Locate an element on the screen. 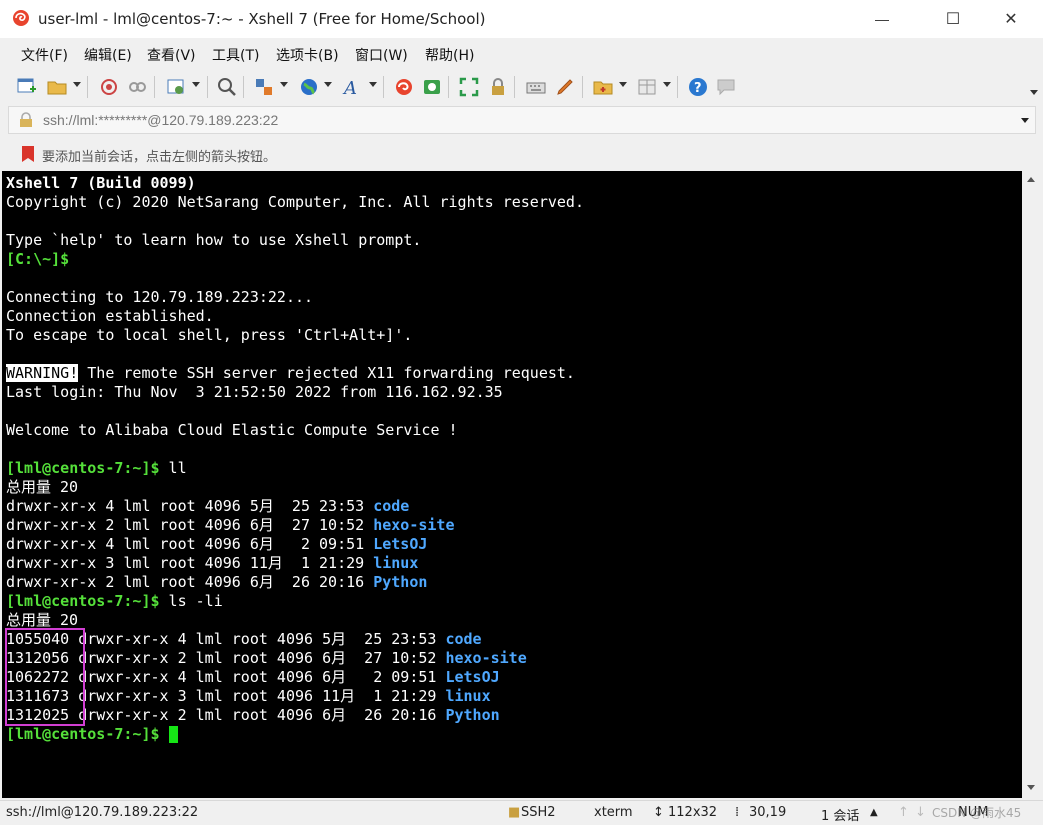 This screenshot has height=825, width=1043. menu-file: 文件(F) is located at coordinates (44, 55).